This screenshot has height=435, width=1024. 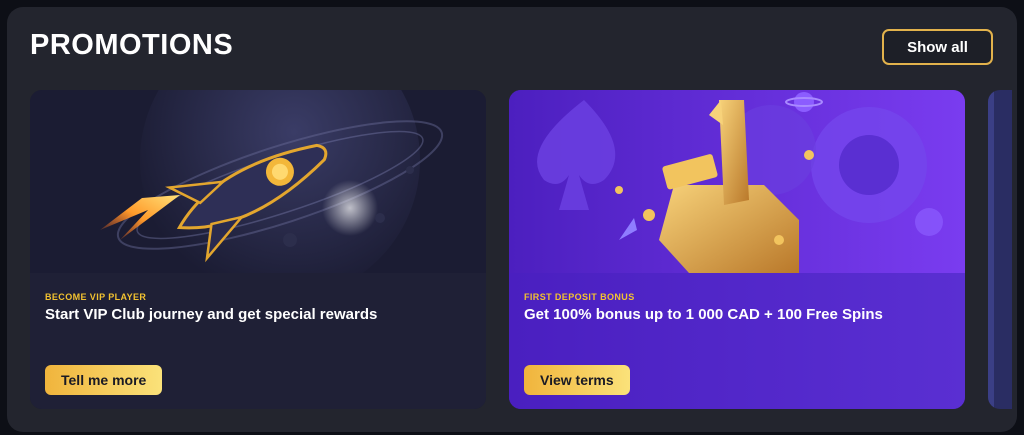 I want to click on promo-kicker: BECOME VIP PLAYER, so click(x=96, y=297).